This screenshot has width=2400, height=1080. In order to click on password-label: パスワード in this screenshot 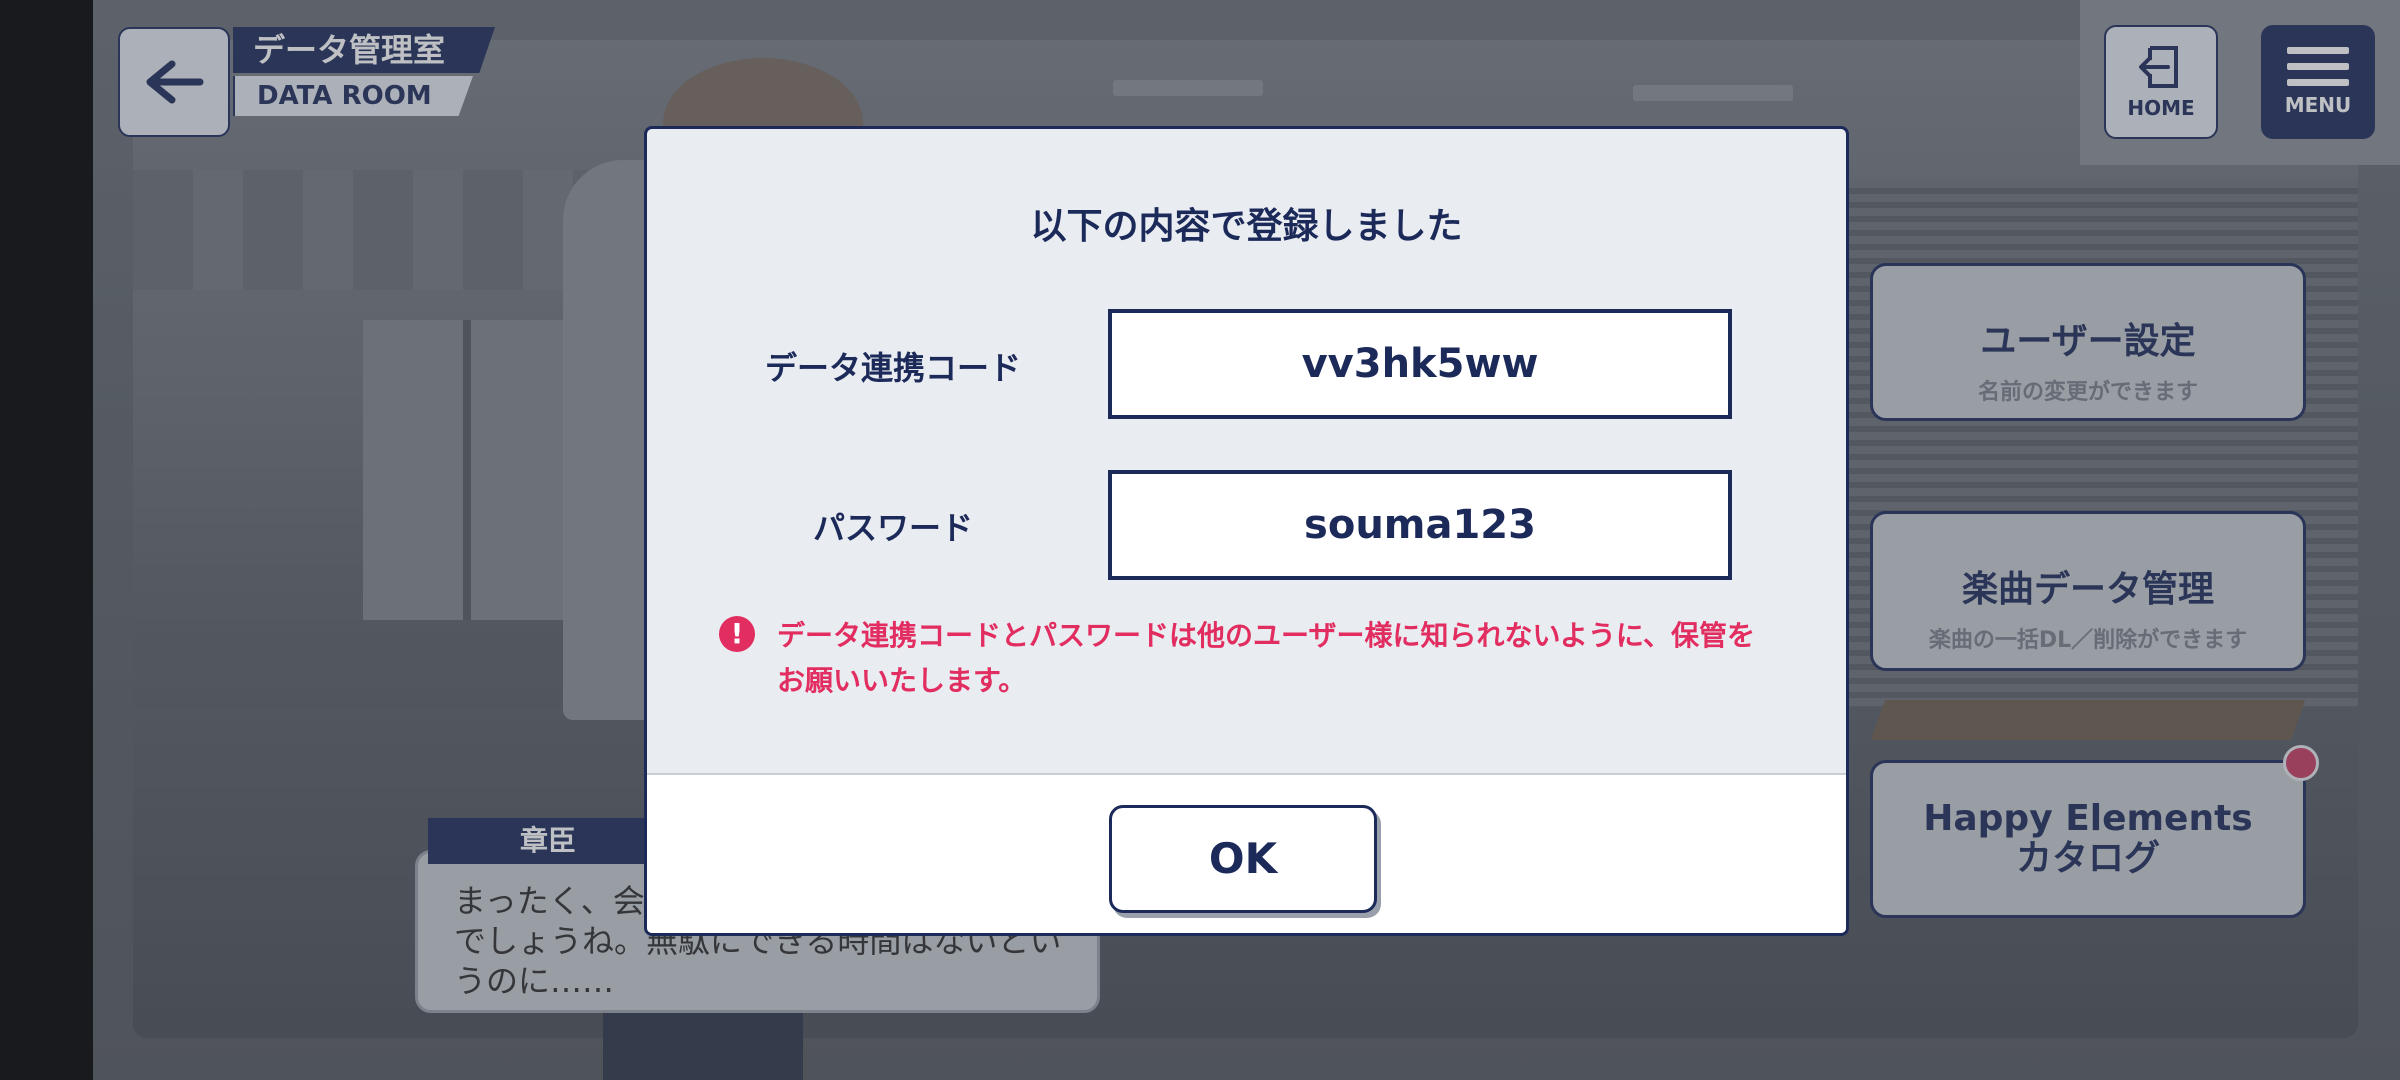, I will do `click(892, 528)`.